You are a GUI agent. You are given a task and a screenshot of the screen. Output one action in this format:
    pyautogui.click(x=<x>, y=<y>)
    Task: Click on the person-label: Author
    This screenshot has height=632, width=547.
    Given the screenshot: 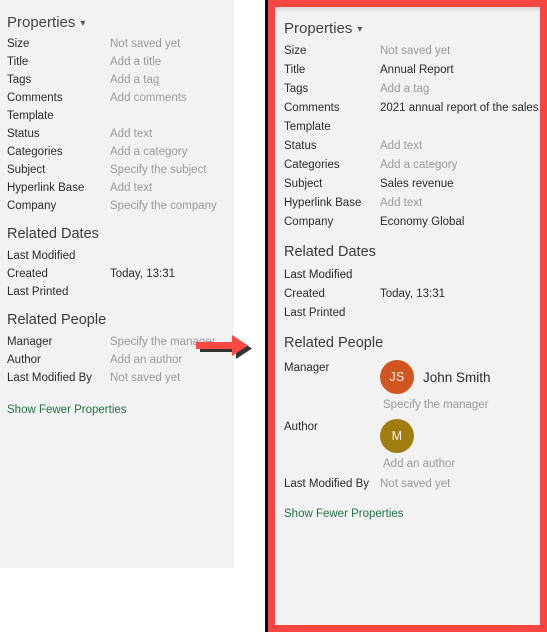 What is the action you would take?
    pyautogui.click(x=301, y=427)
    